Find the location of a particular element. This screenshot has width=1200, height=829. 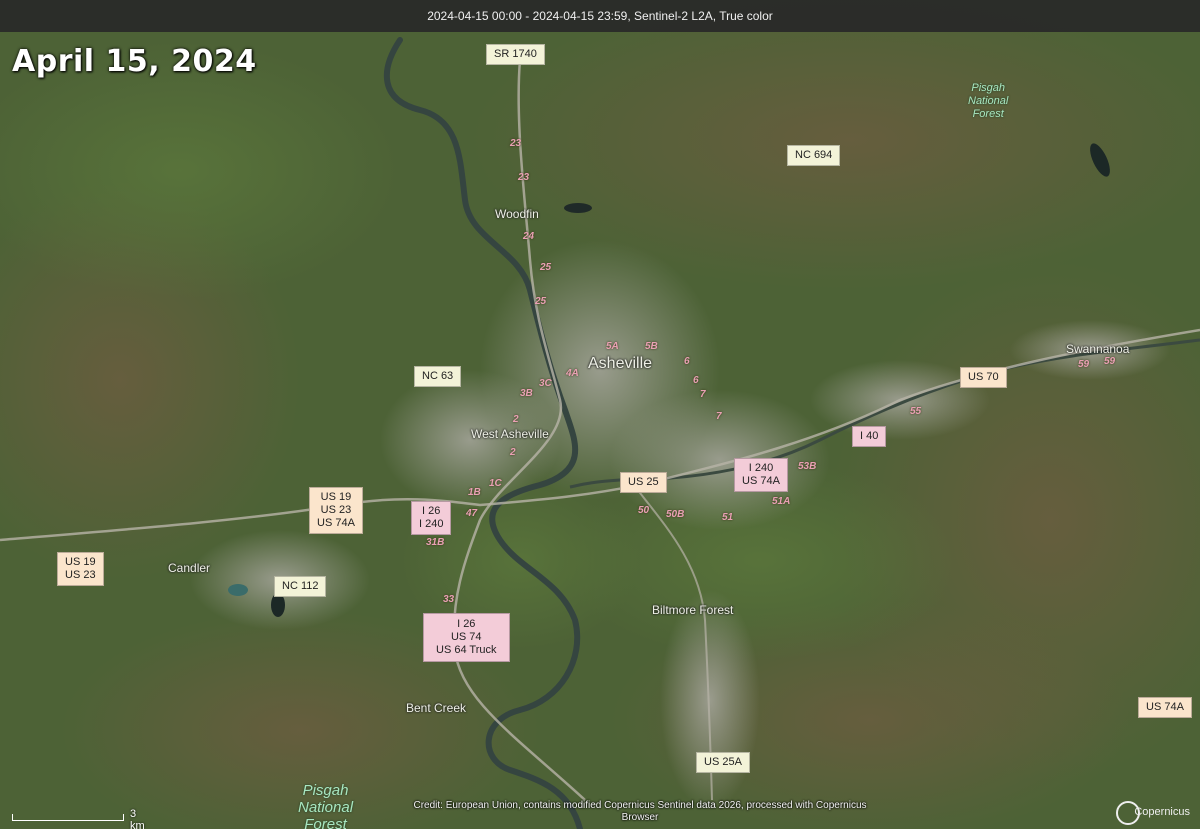

exit-label: 1C is located at coordinates (495, 483).